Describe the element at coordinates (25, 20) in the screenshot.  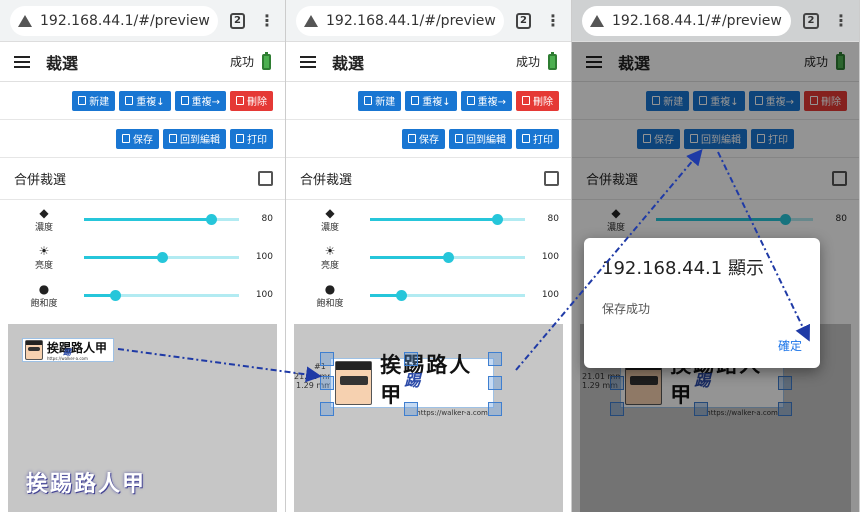
I see `warning-icon` at that location.